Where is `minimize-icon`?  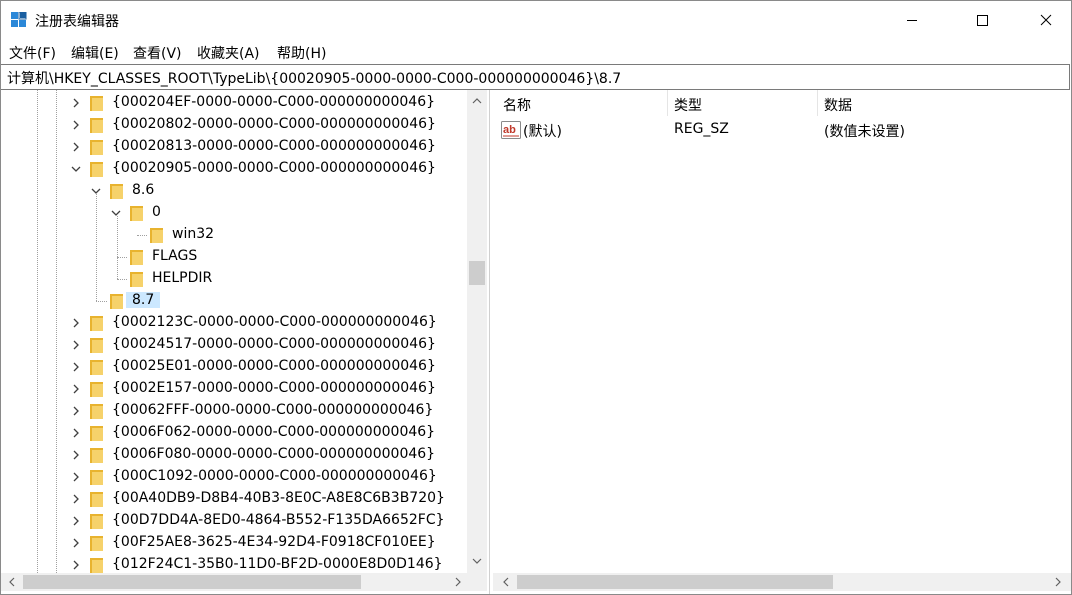
minimize-icon is located at coordinates (912, 20).